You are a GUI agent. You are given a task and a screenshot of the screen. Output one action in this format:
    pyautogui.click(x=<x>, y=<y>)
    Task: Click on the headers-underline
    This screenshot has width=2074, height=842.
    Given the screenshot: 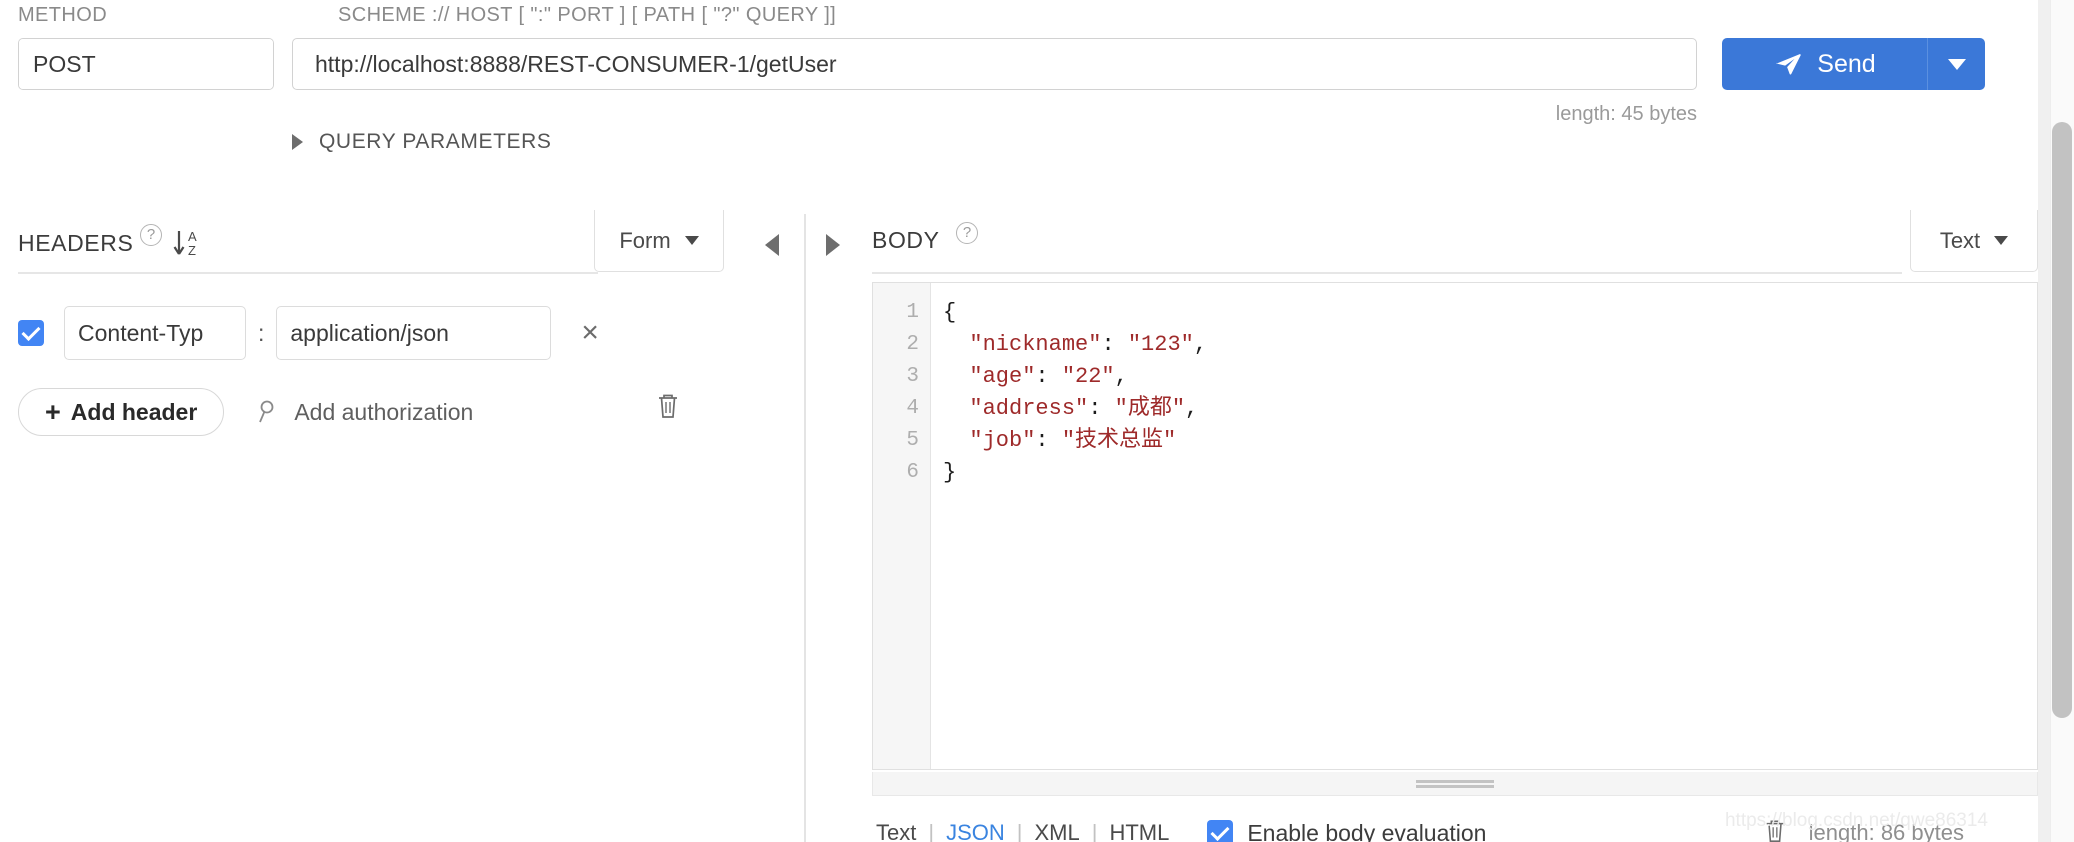 What is the action you would take?
    pyautogui.click(x=308, y=273)
    